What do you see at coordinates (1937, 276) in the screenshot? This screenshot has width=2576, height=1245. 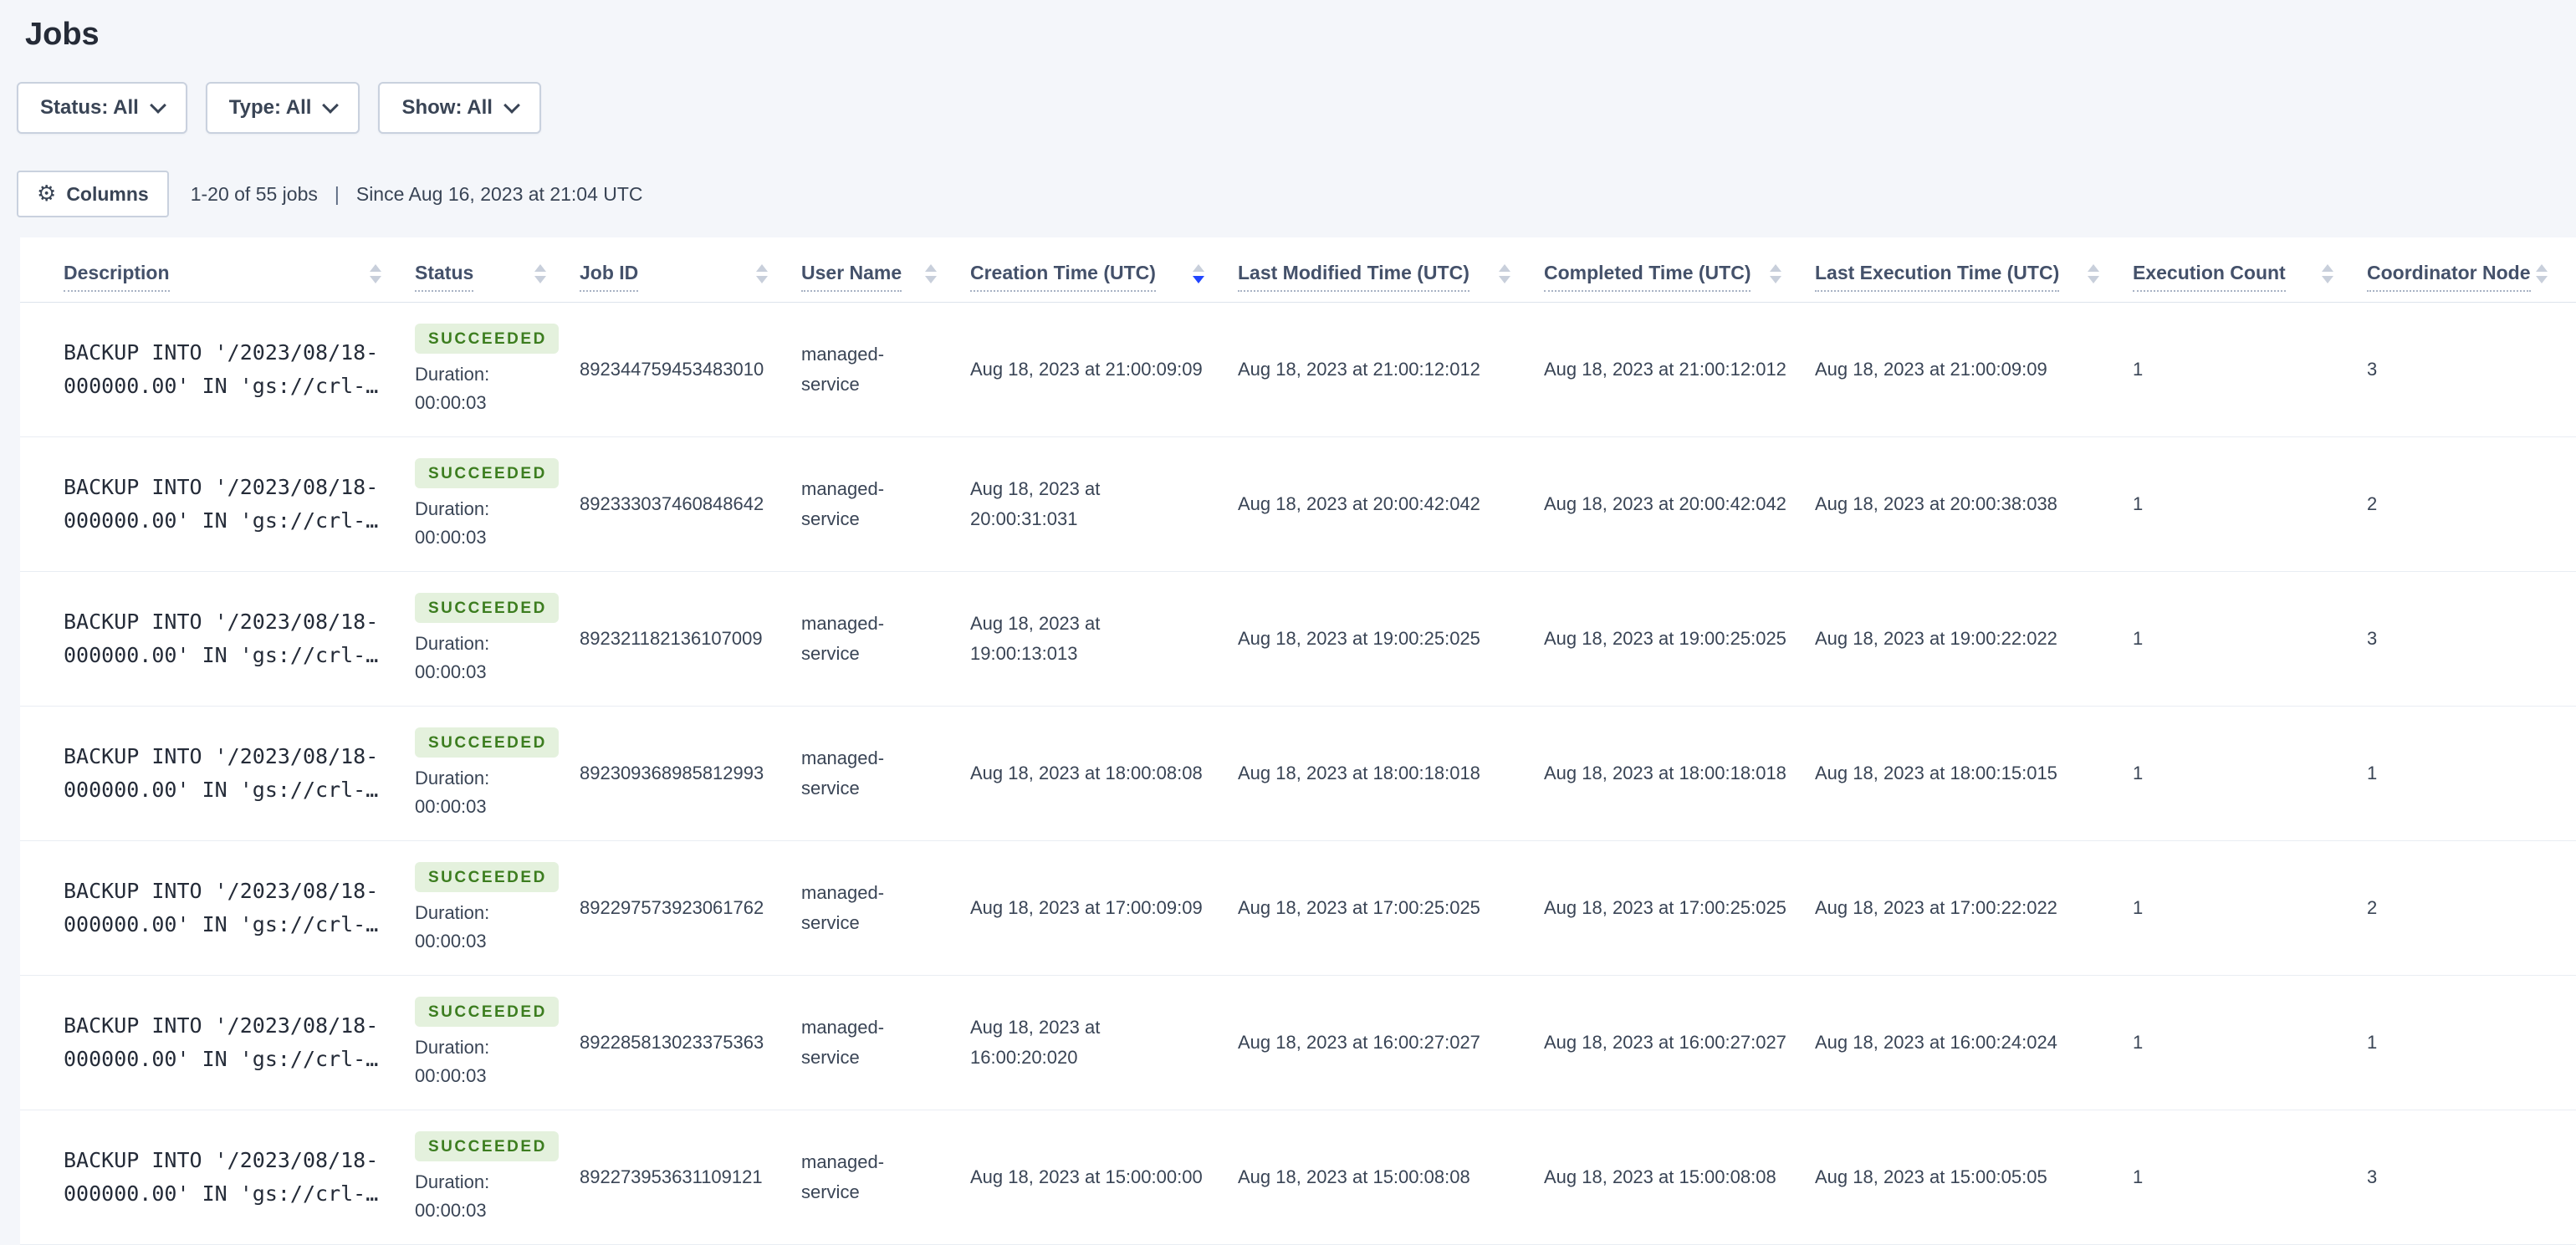 I see `column-header-label: Last Execution Time (UTC)` at bounding box center [1937, 276].